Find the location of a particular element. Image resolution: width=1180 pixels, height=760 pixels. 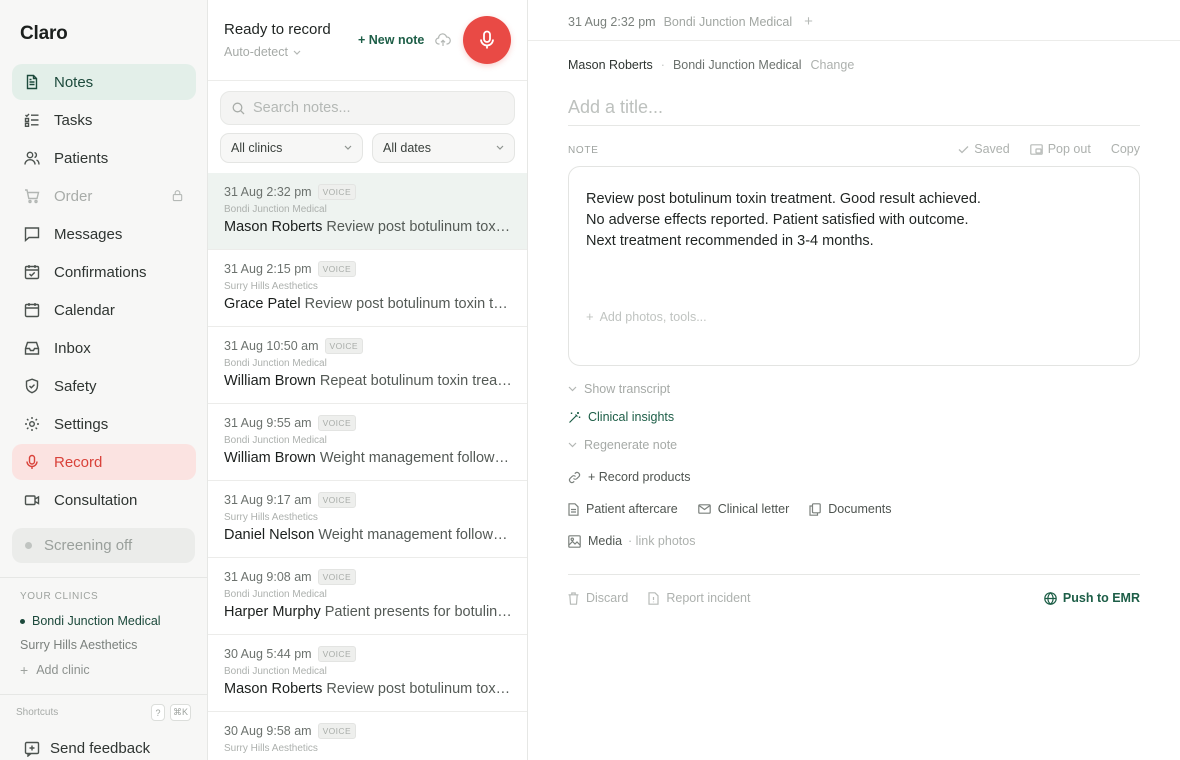

sidebar-item-label: Record is located at coordinates (78, 462).